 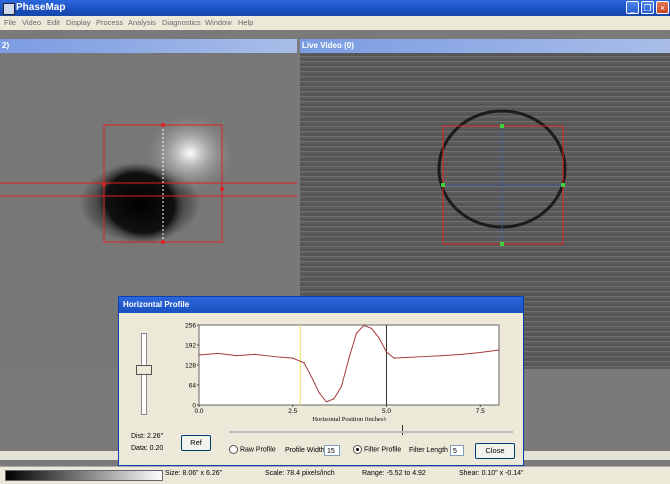 I want to click on profile-slider-track, so click(x=371, y=432).